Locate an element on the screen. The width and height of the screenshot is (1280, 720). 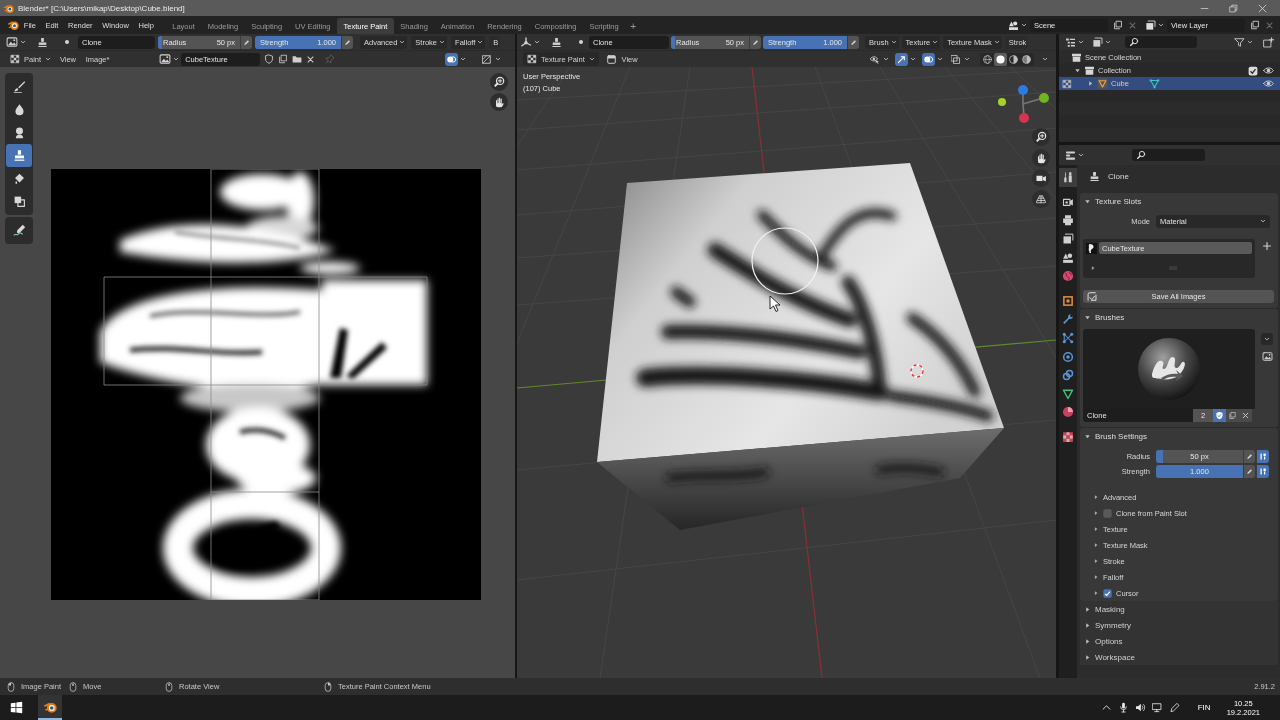
scene-browse-button is located at coordinates (1017, 25).